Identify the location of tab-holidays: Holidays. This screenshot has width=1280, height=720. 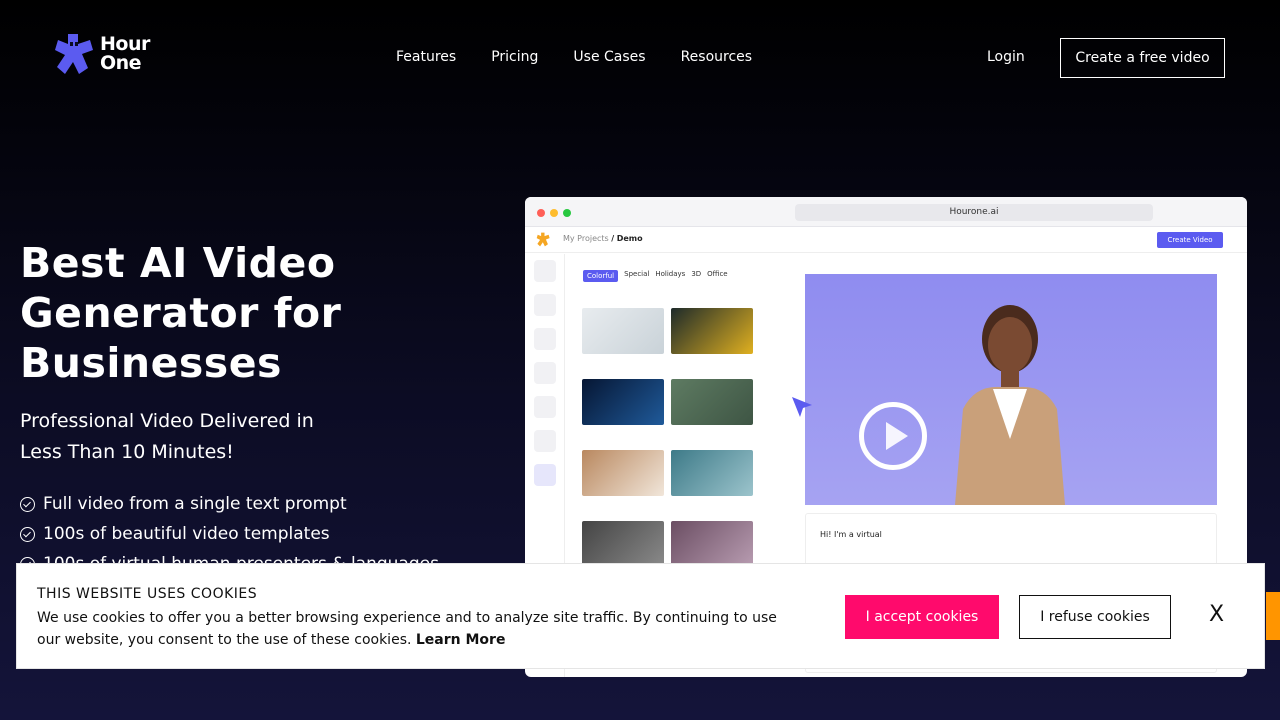
(670, 274).